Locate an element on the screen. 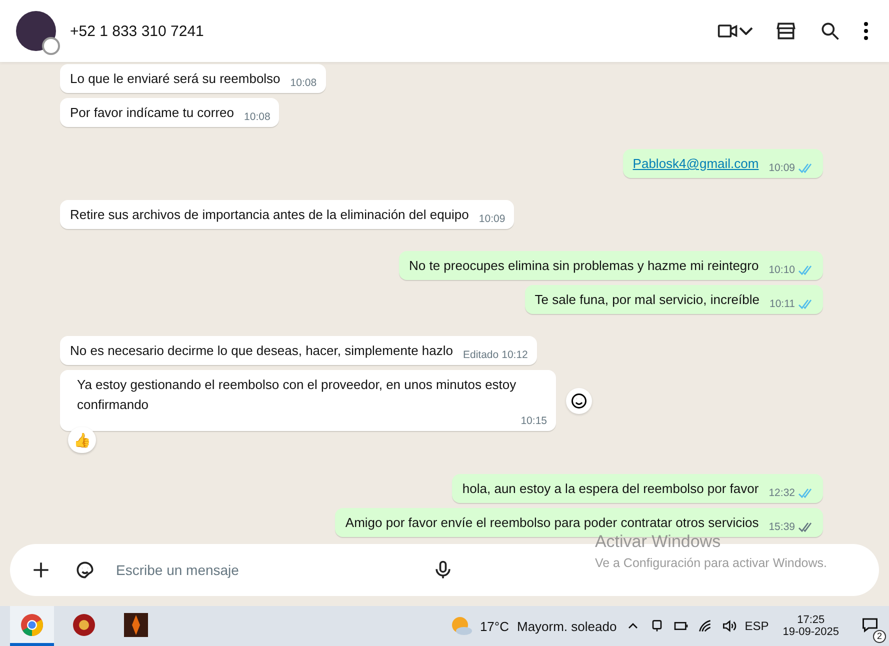  wifi-icon is located at coordinates (704, 626).